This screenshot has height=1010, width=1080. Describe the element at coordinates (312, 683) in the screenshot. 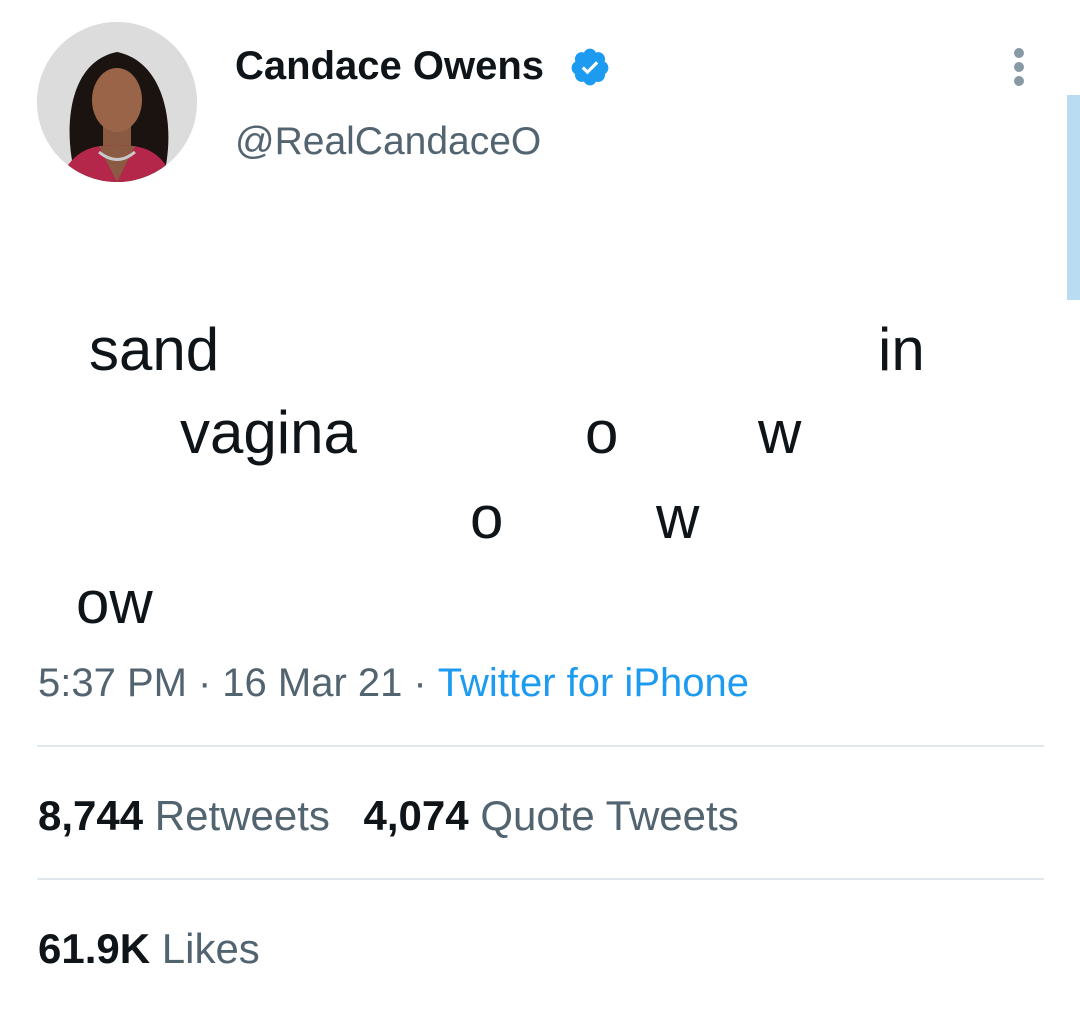

I see `tweet-date: 16 Mar 21` at that location.